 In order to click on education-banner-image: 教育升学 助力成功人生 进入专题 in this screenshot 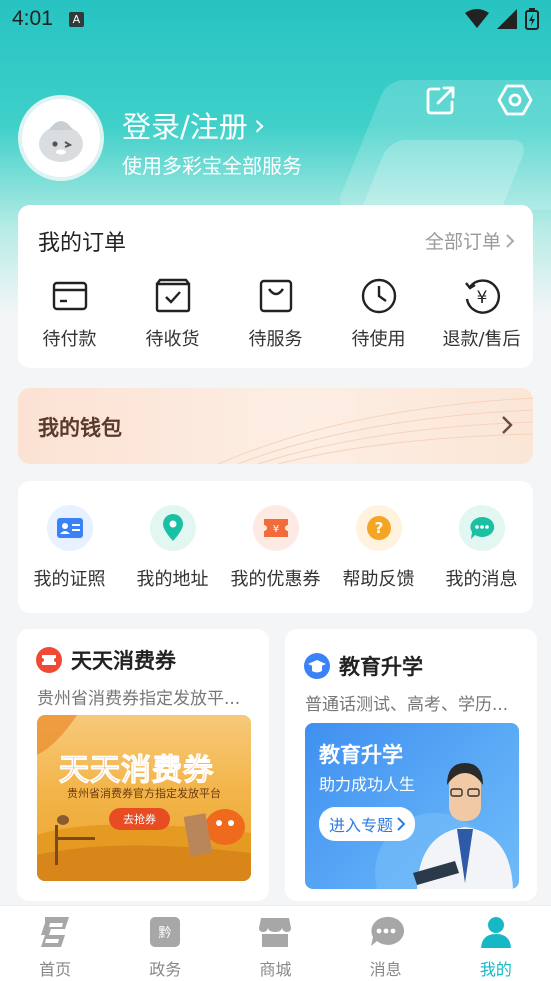, I will do `click(412, 806)`.